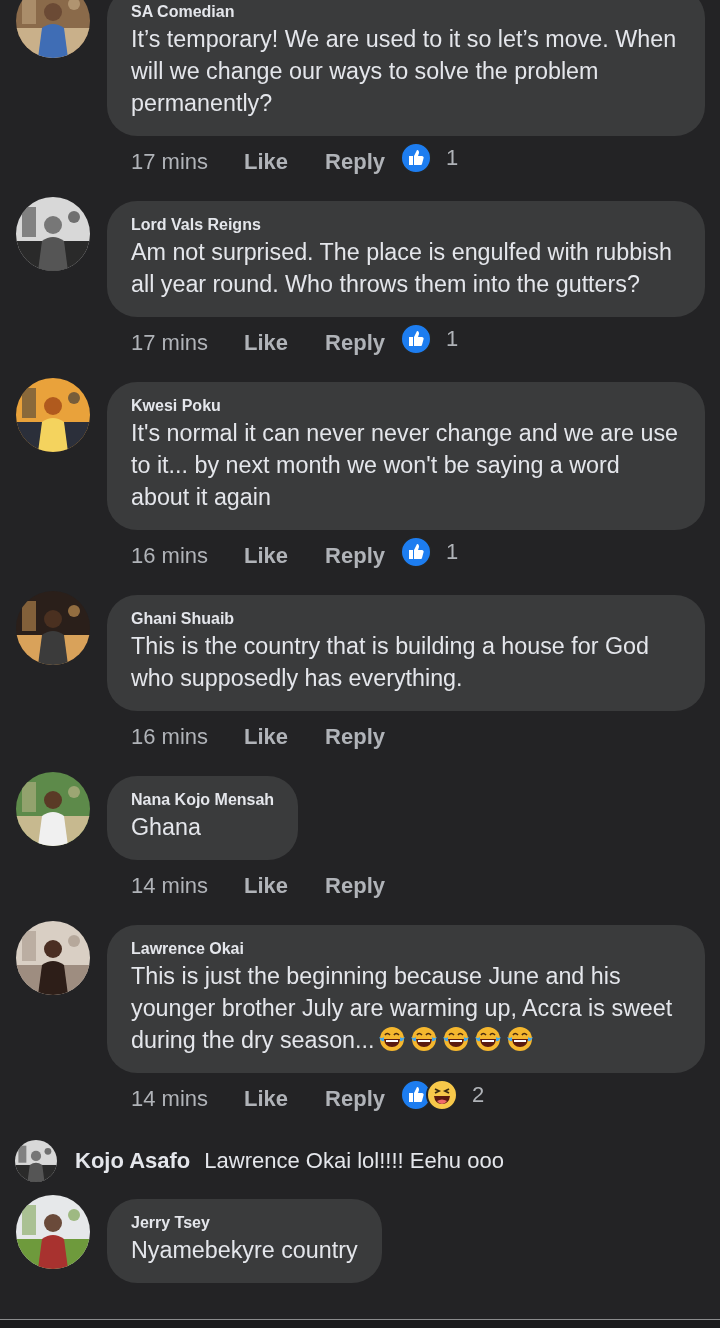 The width and height of the screenshot is (720, 1328). What do you see at coordinates (478, 1095) in the screenshot?
I see `reaction-count: 2` at bounding box center [478, 1095].